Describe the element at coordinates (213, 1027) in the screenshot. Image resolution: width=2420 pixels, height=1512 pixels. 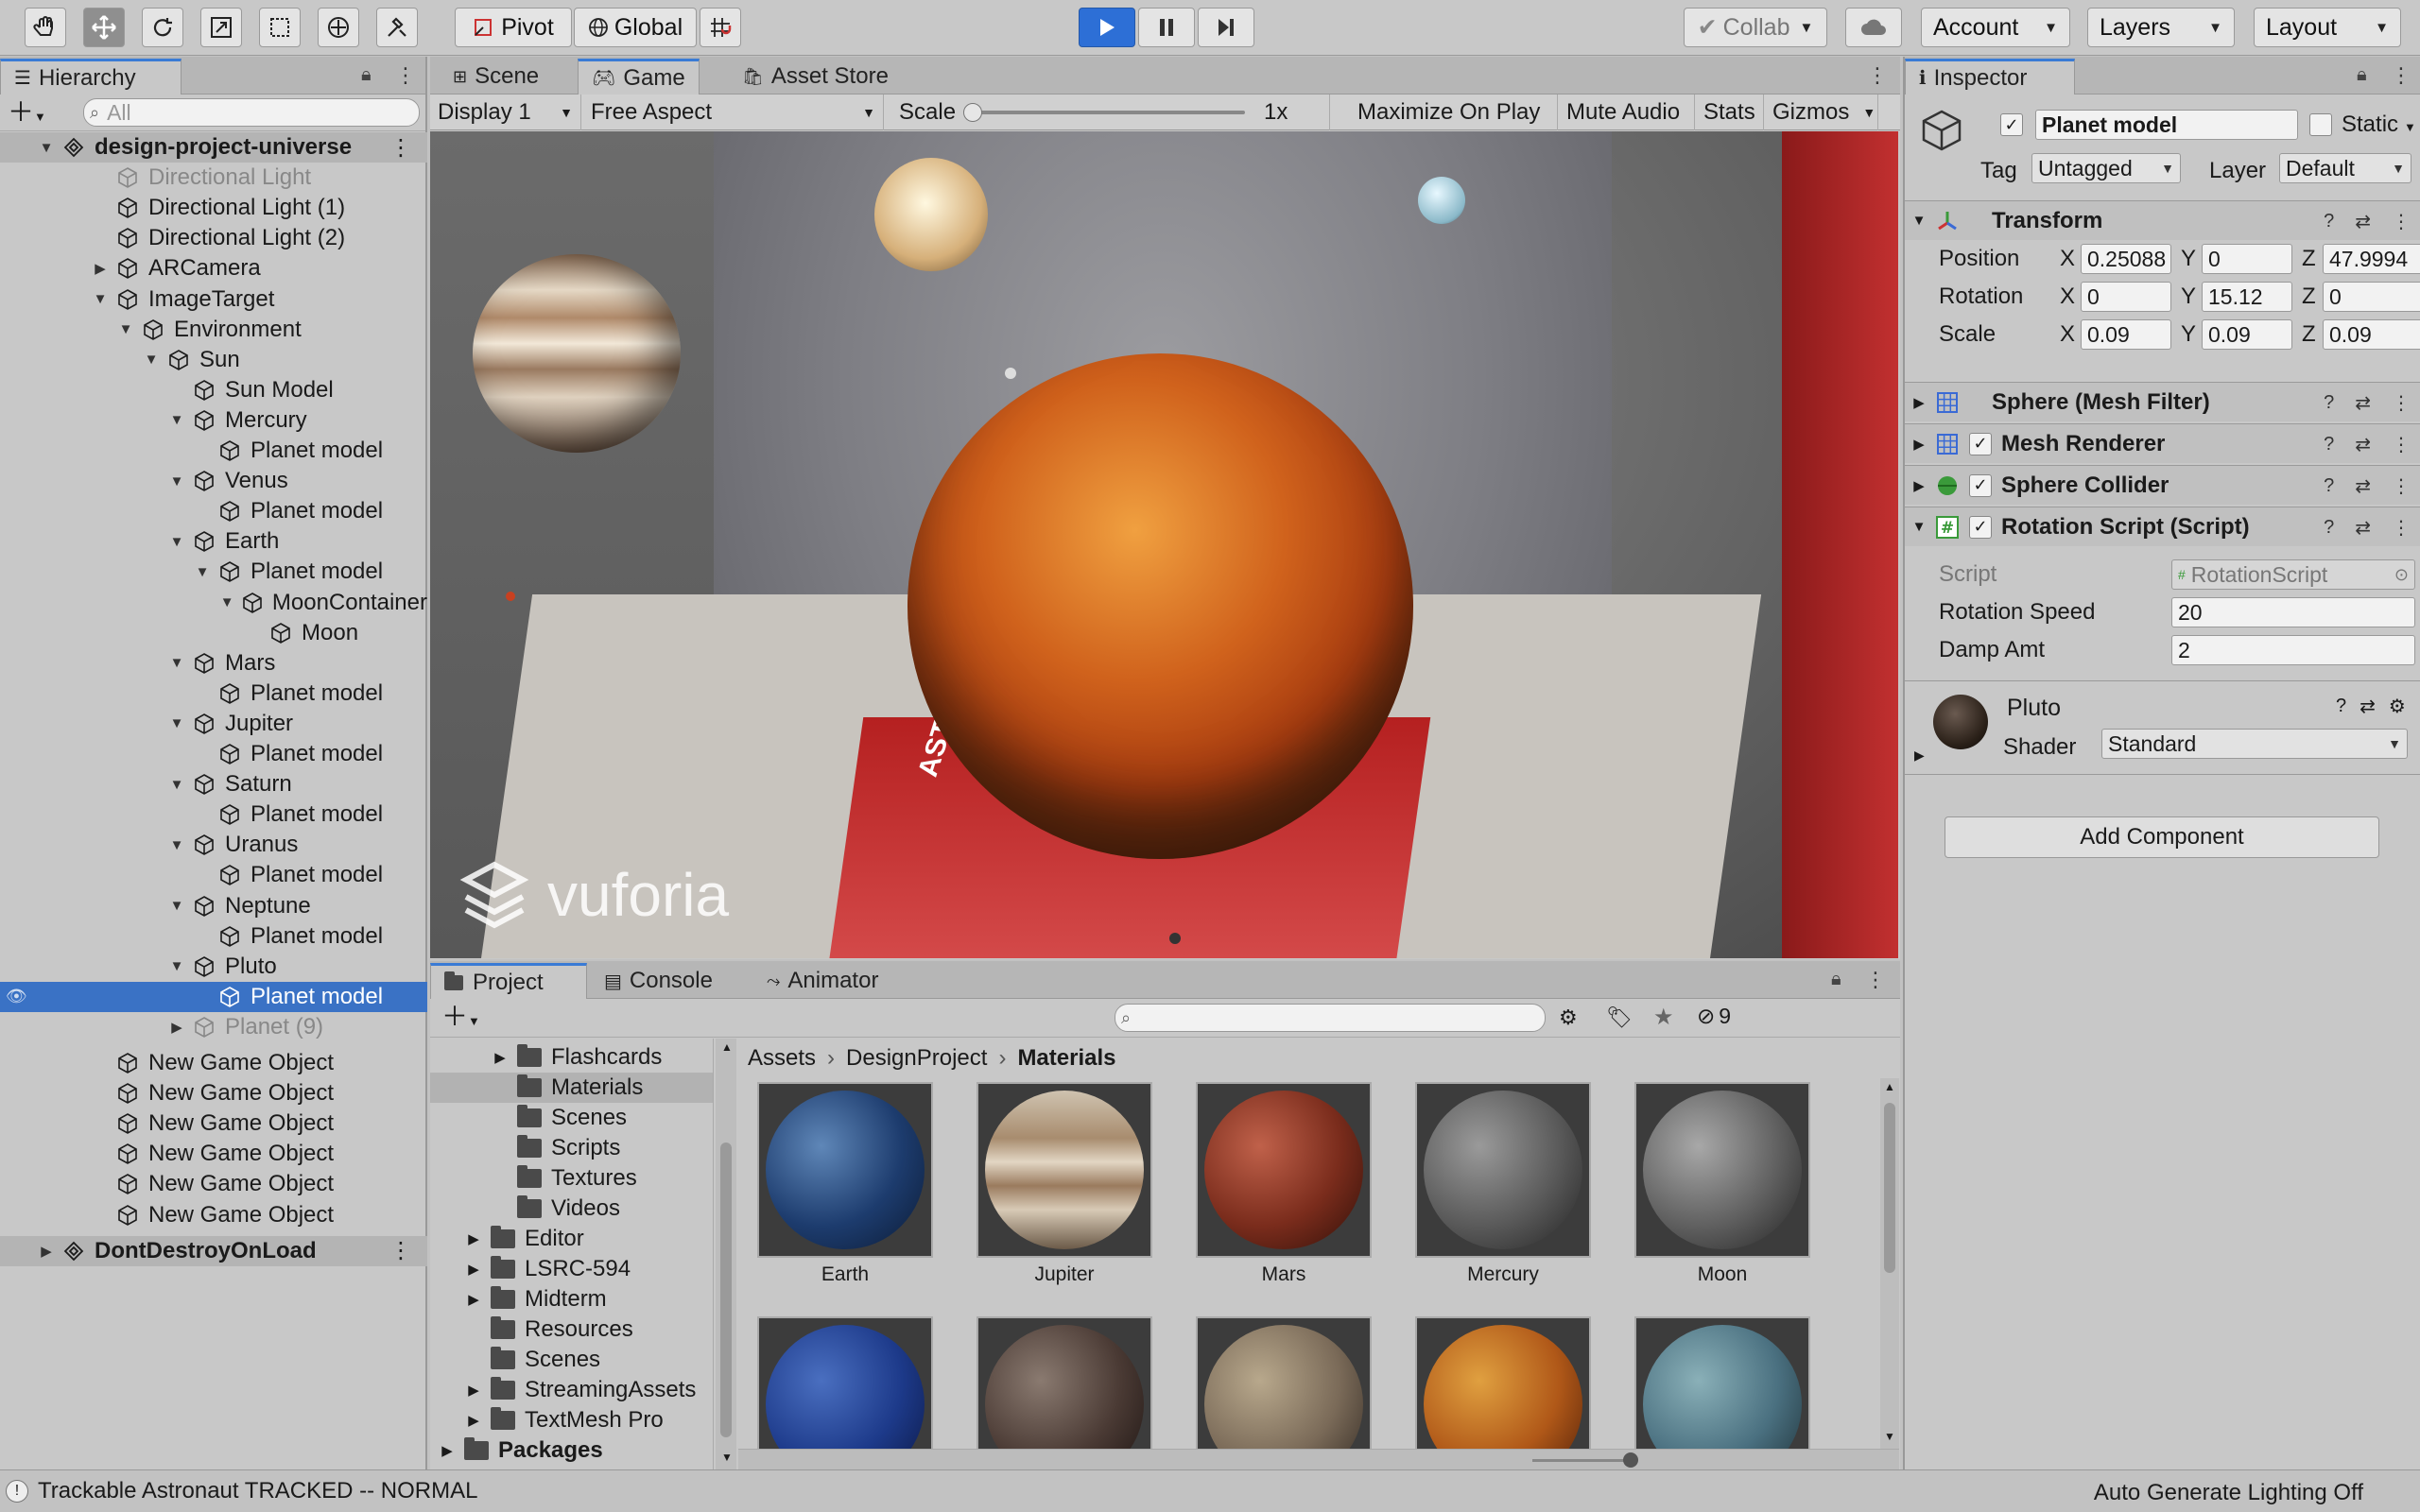
I see `hierarchy-item: ▶ Planet (9)` at that location.